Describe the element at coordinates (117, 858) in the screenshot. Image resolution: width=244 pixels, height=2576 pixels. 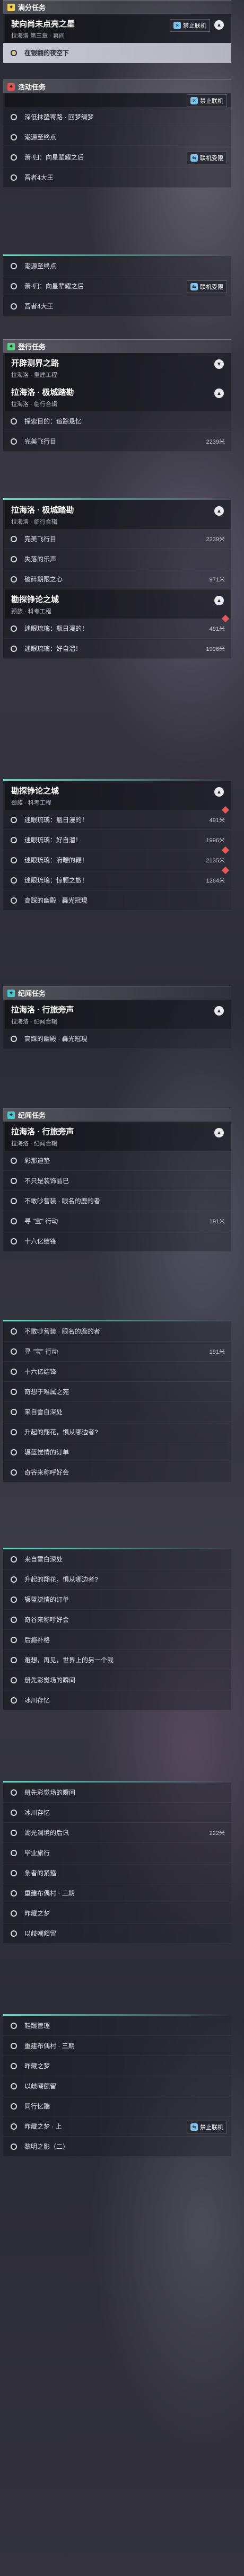
I see `quest-item: 迷眼琉璃：府鞭的鞭！ 2135米` at that location.